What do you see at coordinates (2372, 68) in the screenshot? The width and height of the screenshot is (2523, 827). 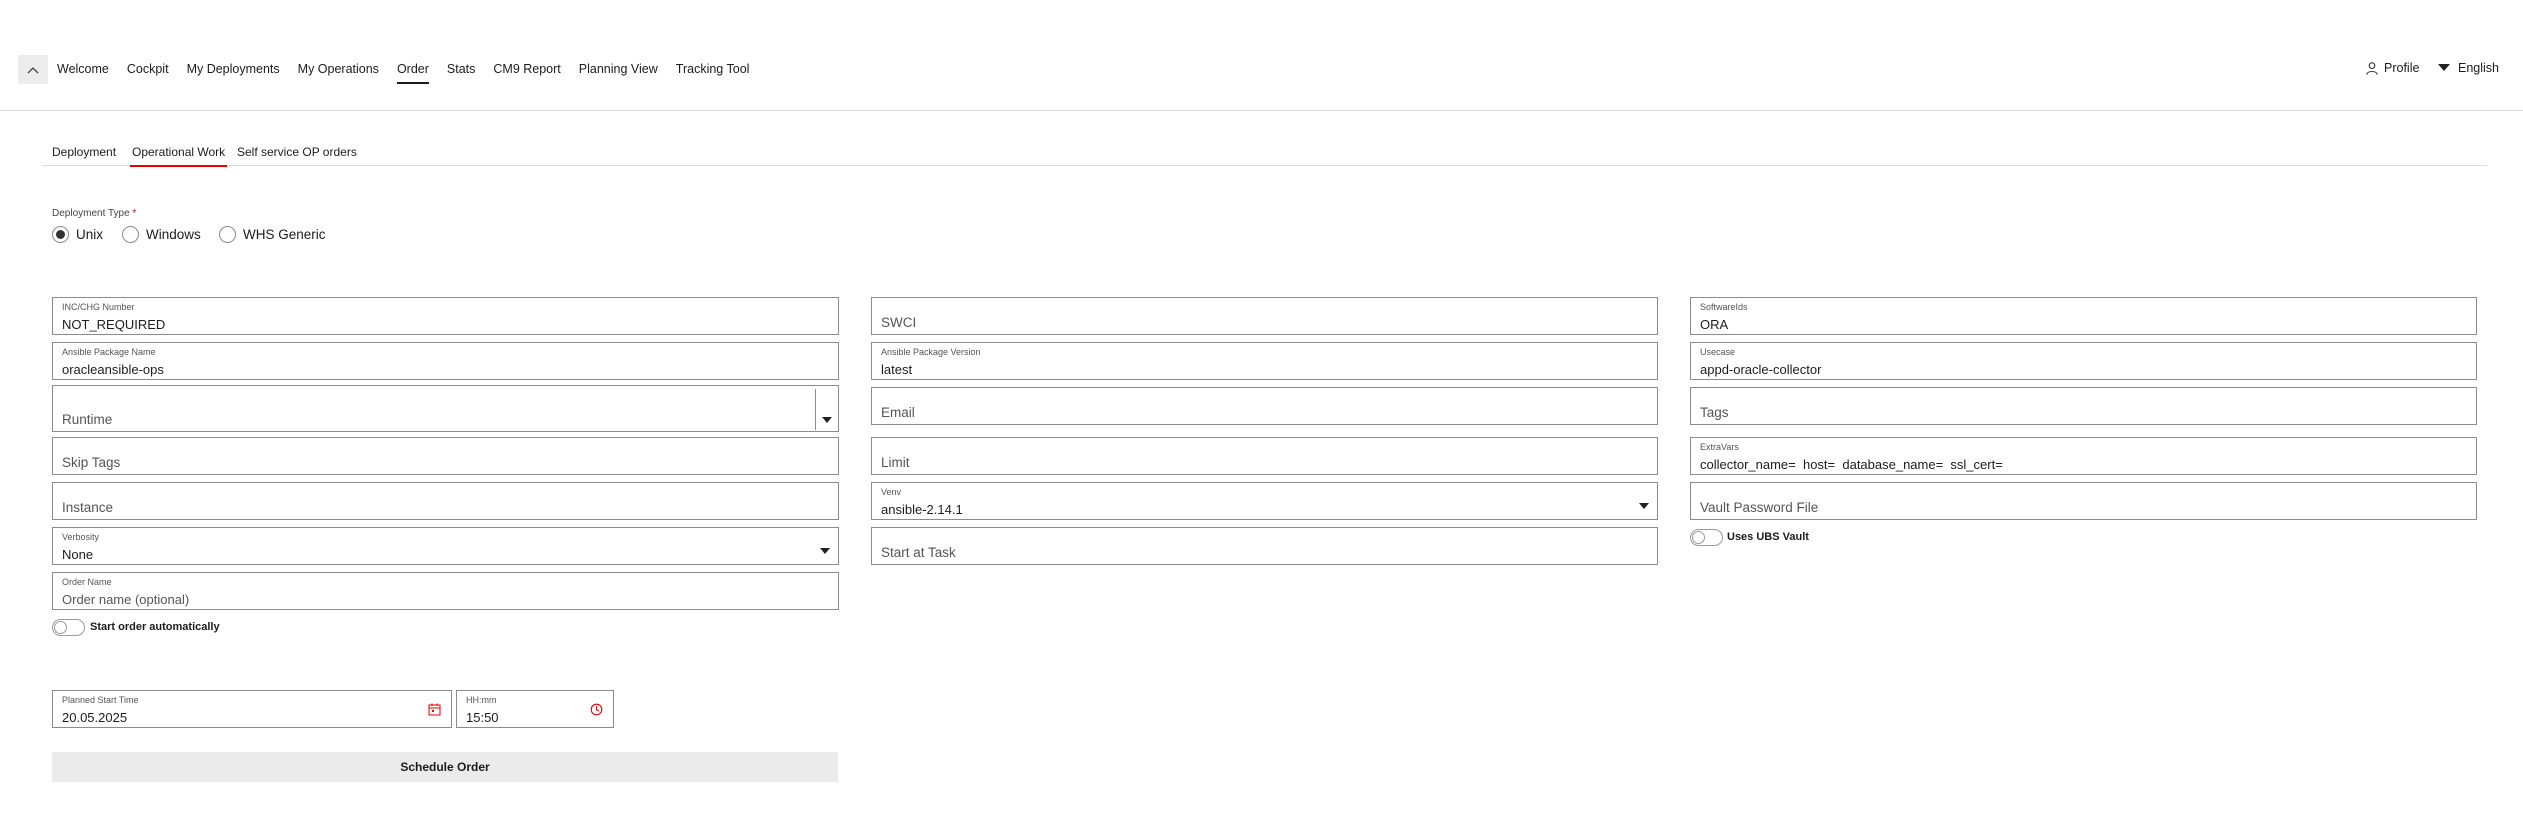 I see `user-icon` at bounding box center [2372, 68].